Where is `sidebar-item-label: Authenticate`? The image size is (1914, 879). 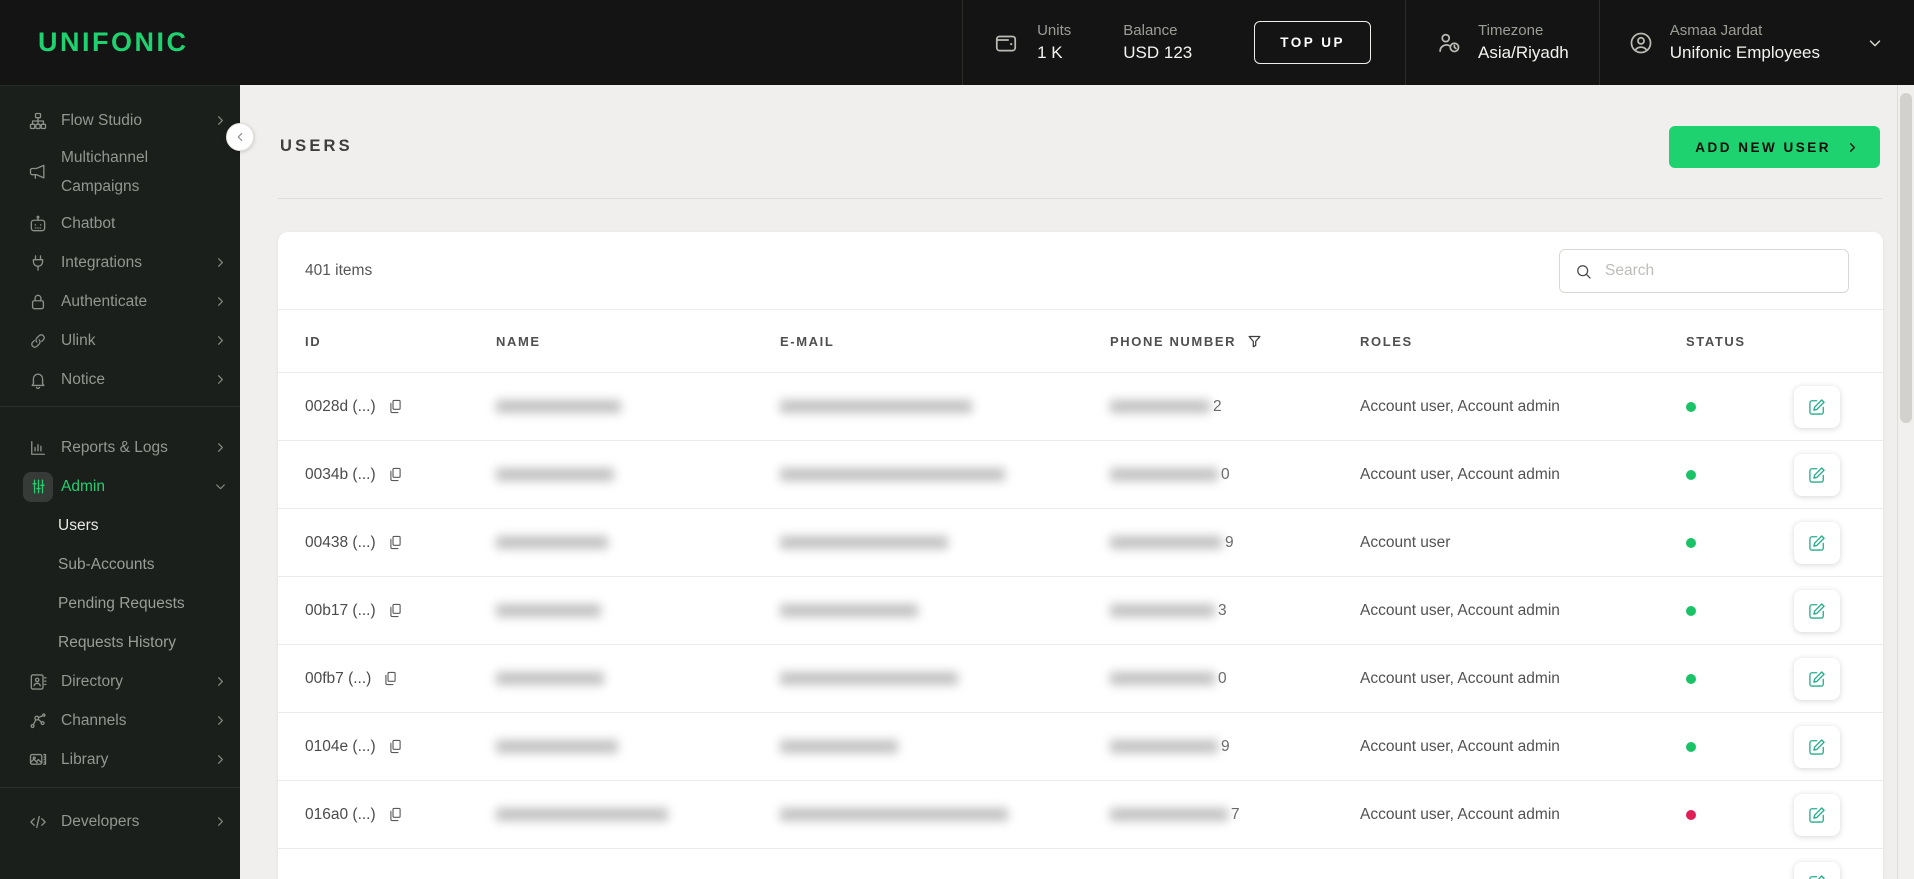
sidebar-item-label: Authenticate is located at coordinates (104, 301).